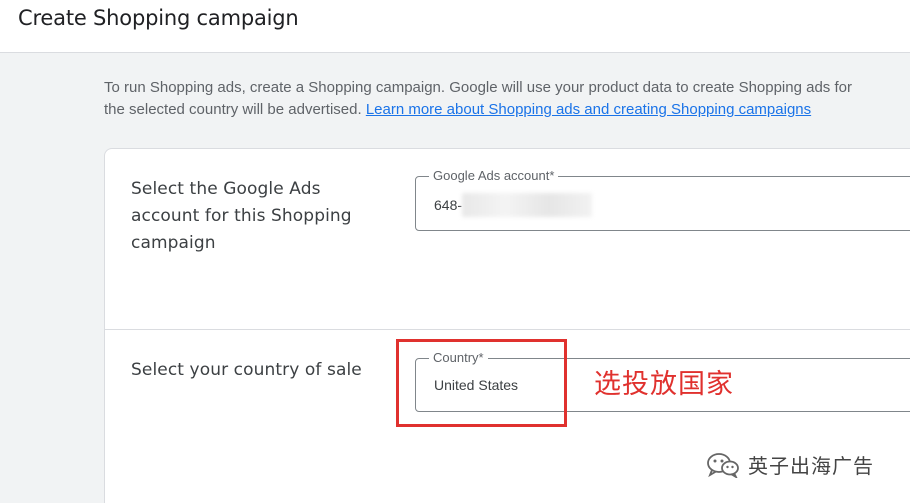 The image size is (910, 503). Describe the element at coordinates (455, 26) in the screenshot. I see `header-bar: Create Shopping campaign` at that location.